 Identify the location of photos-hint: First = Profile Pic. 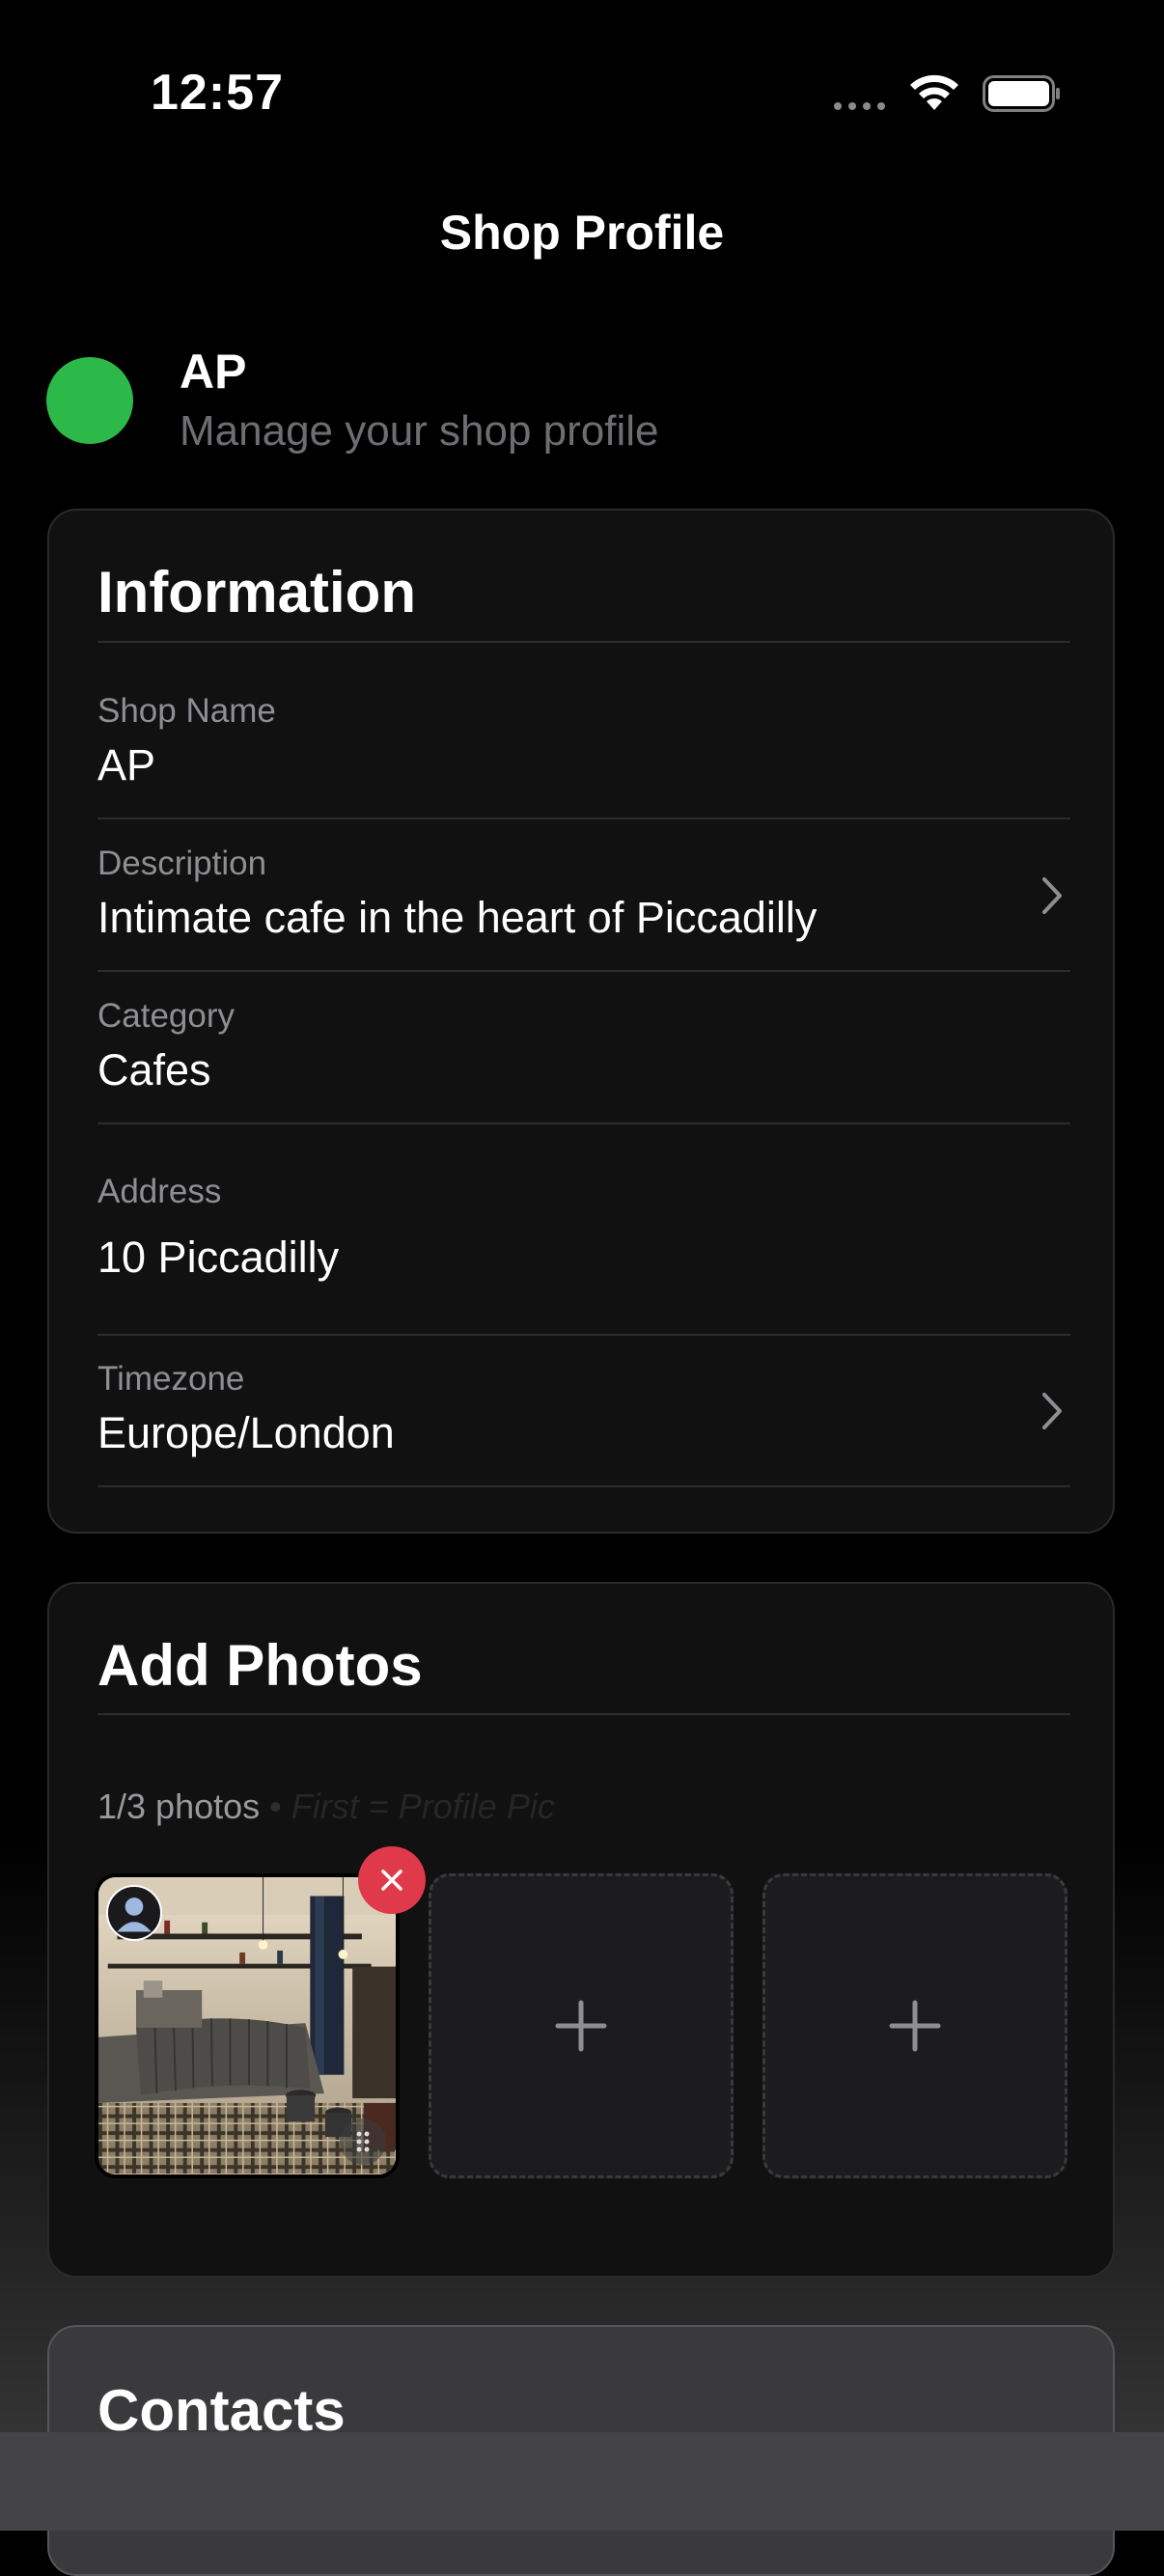
(423, 1806).